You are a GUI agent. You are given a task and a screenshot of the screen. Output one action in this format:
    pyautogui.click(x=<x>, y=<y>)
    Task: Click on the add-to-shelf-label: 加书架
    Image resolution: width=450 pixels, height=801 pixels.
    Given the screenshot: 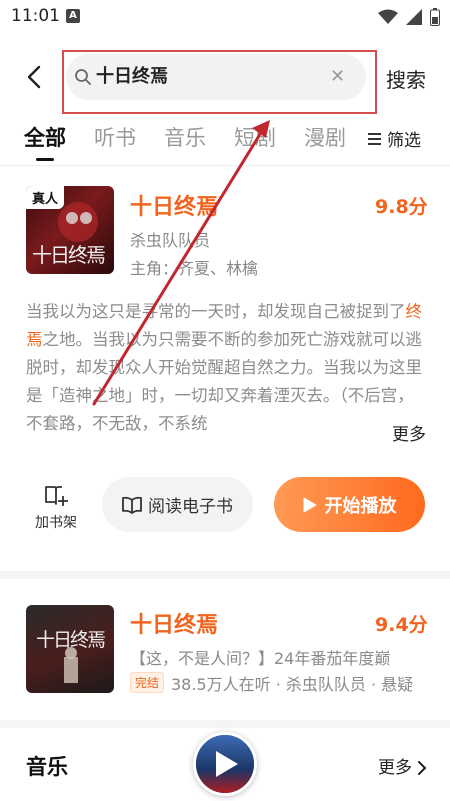 What is the action you would take?
    pyautogui.click(x=56, y=523)
    